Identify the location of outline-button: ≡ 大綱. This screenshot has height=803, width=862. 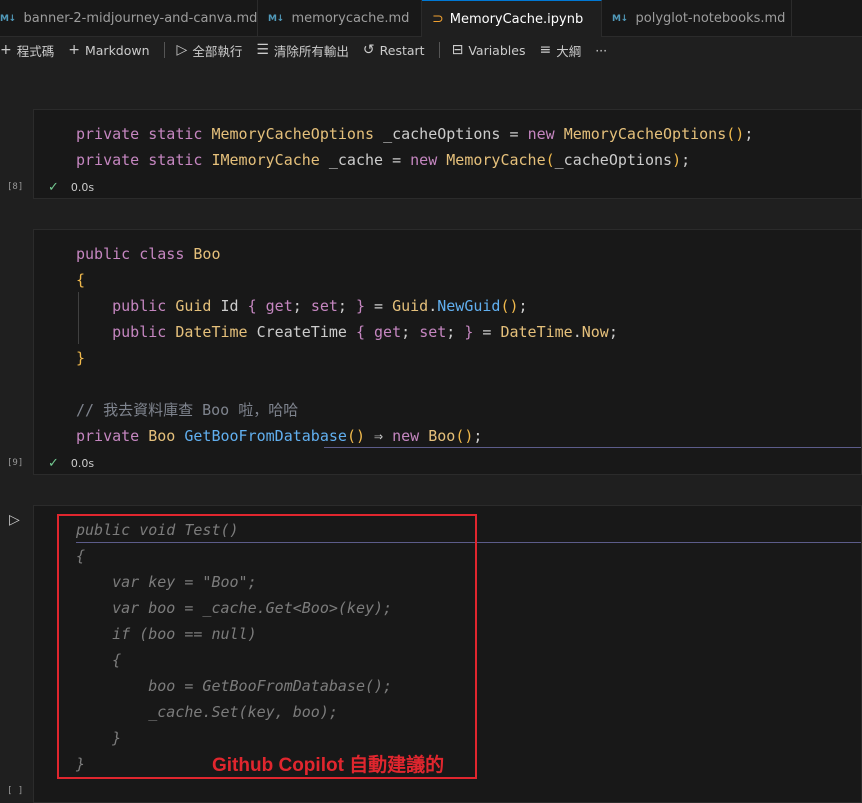
(560, 50).